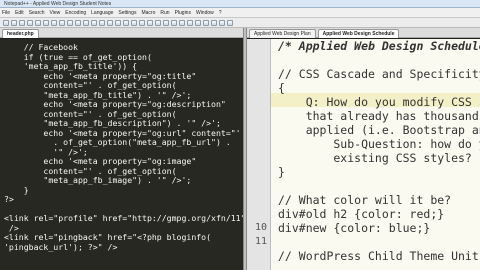 This screenshot has width=480, height=270. What do you see at coordinates (6, 22) in the screenshot?
I see `new-file-icon` at bounding box center [6, 22].